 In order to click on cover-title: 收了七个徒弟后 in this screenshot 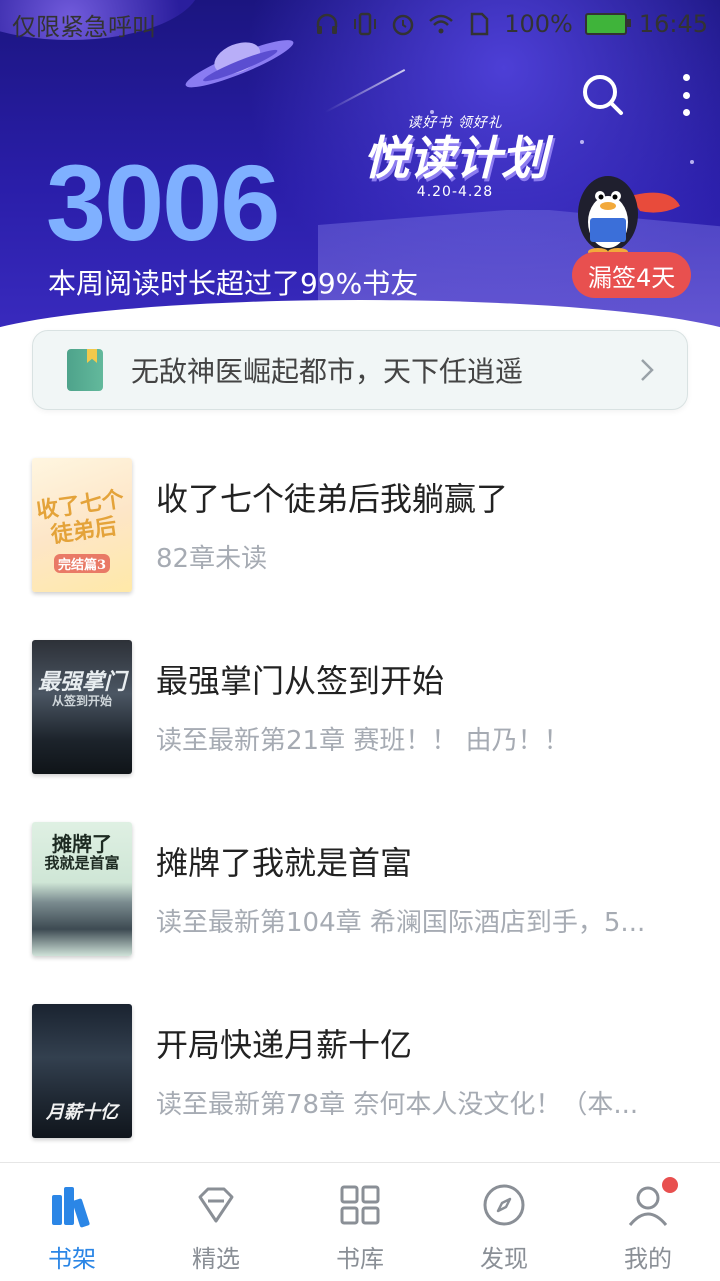, I will do `click(80, 517)`.